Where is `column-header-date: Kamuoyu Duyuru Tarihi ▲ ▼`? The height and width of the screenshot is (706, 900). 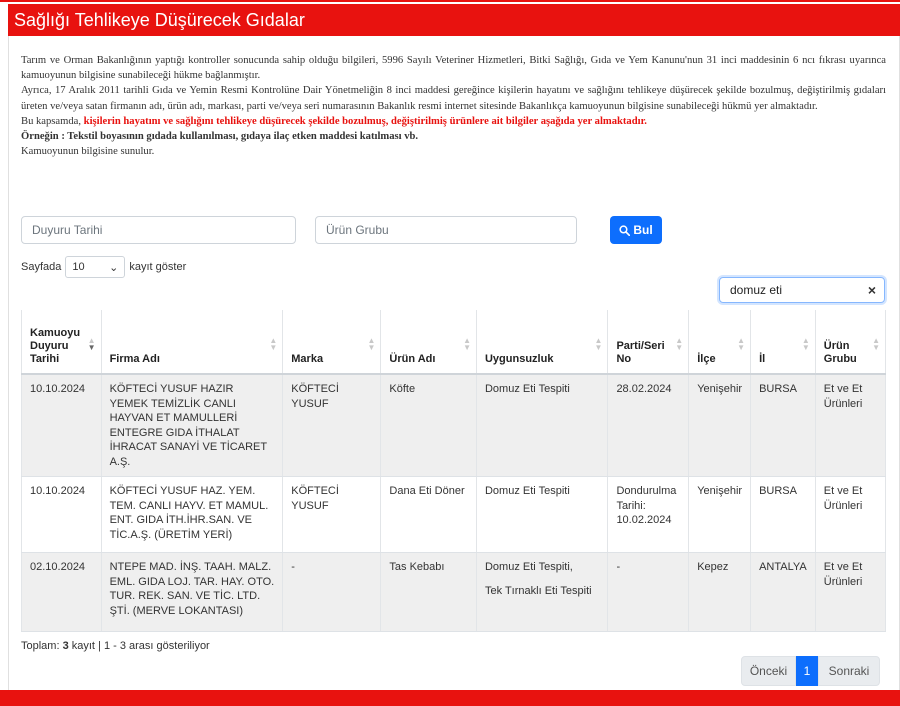
column-header-date: Kamuoyu Duyuru Tarihi ▲ ▼ is located at coordinates (61, 342).